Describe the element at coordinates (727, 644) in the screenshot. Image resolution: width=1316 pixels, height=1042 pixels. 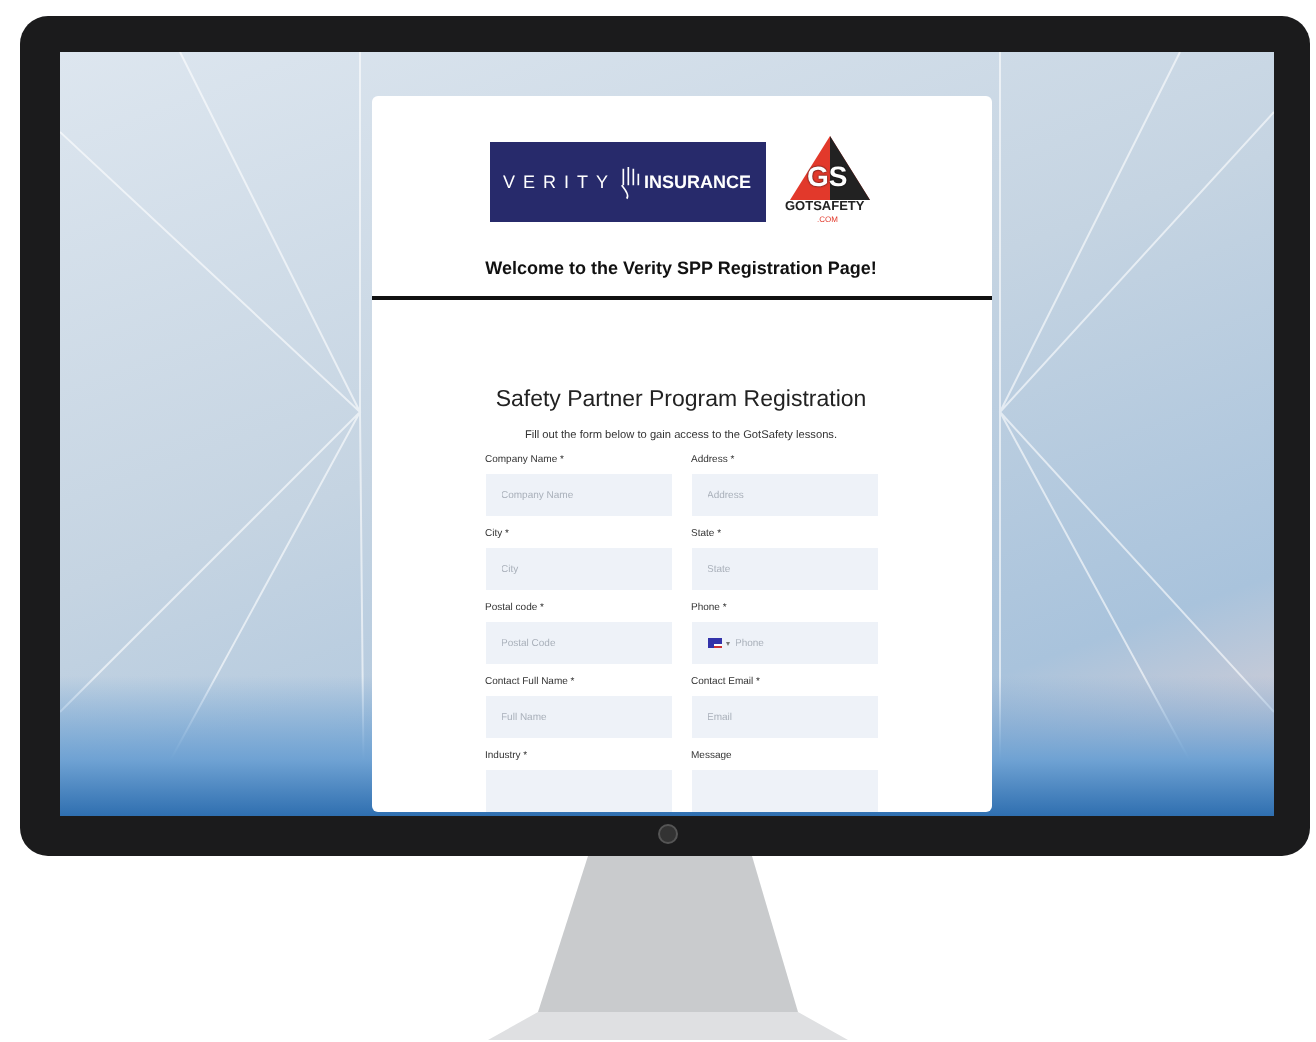
I see `caret-icon` at that location.